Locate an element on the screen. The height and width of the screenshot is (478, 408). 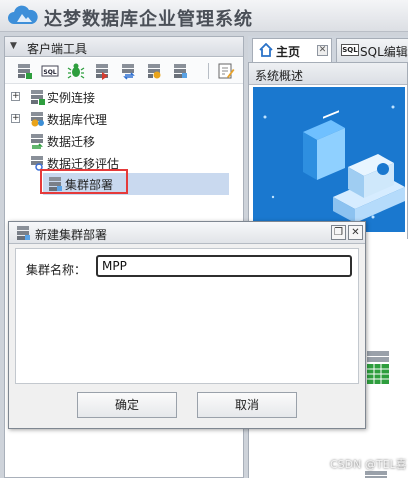
transfer-icon is located at coordinates (128, 71).